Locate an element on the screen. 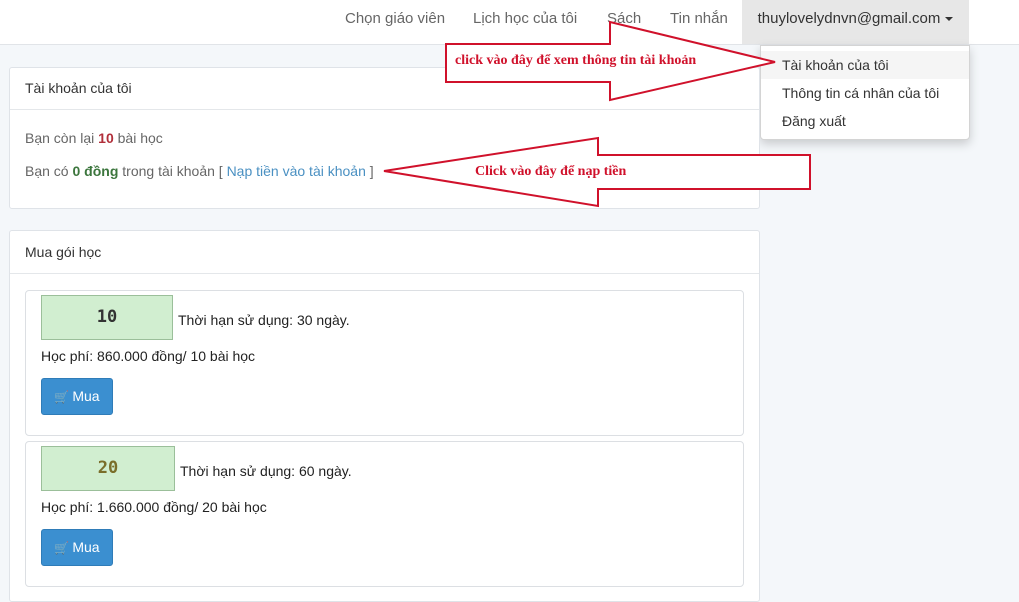 Image resolution: width=1019 pixels, height=602 pixels. package-duration: Thời hạn sử dụng: 60 ngày. is located at coordinates (266, 471).